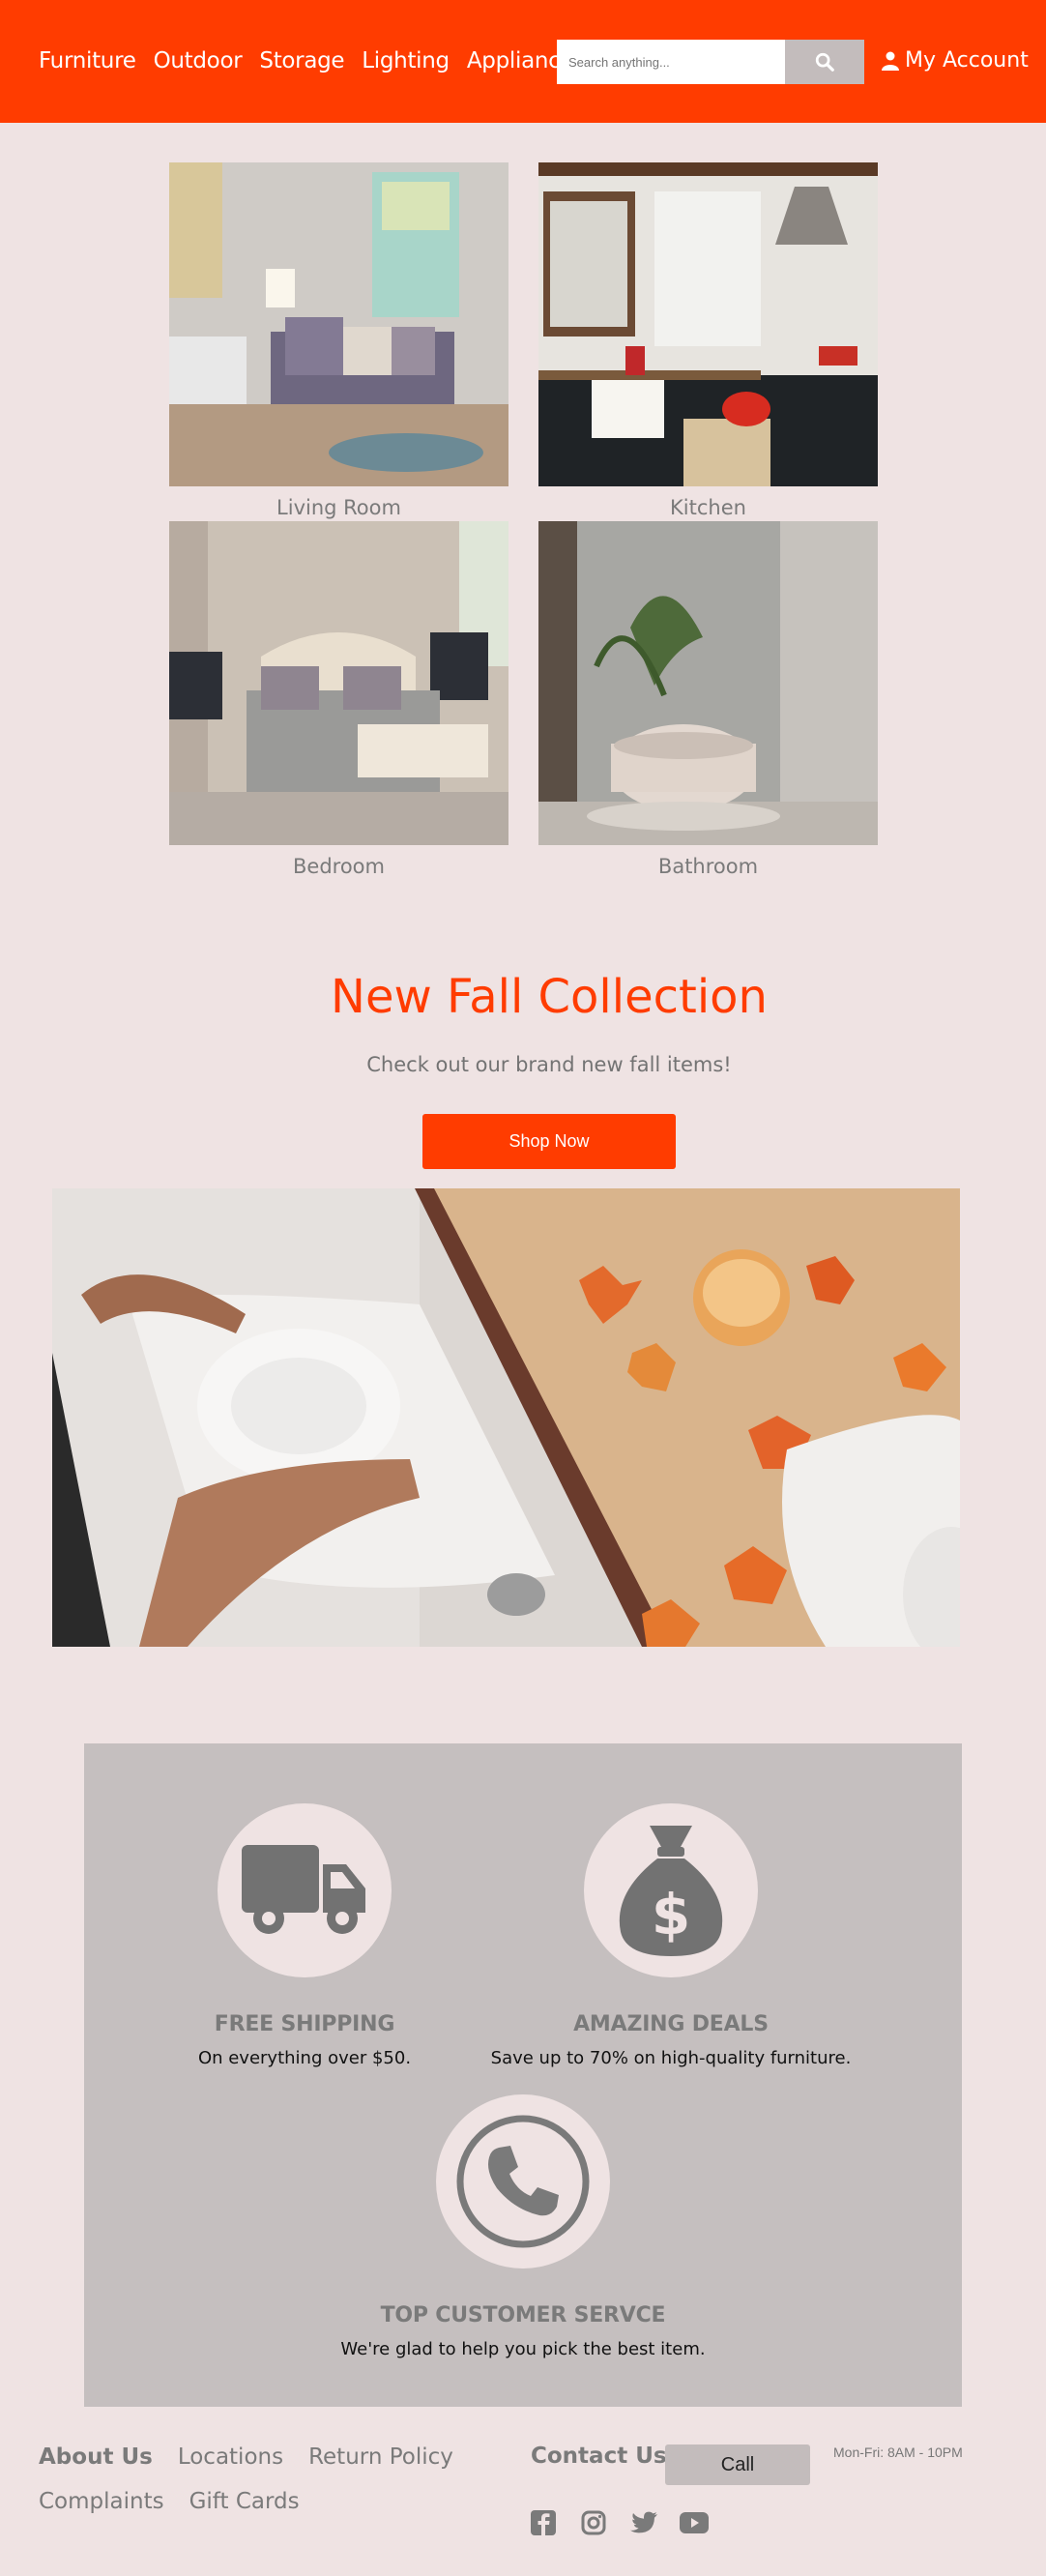 Image resolution: width=1046 pixels, height=2576 pixels. Describe the element at coordinates (890, 61) in the screenshot. I see `user-icon` at that location.